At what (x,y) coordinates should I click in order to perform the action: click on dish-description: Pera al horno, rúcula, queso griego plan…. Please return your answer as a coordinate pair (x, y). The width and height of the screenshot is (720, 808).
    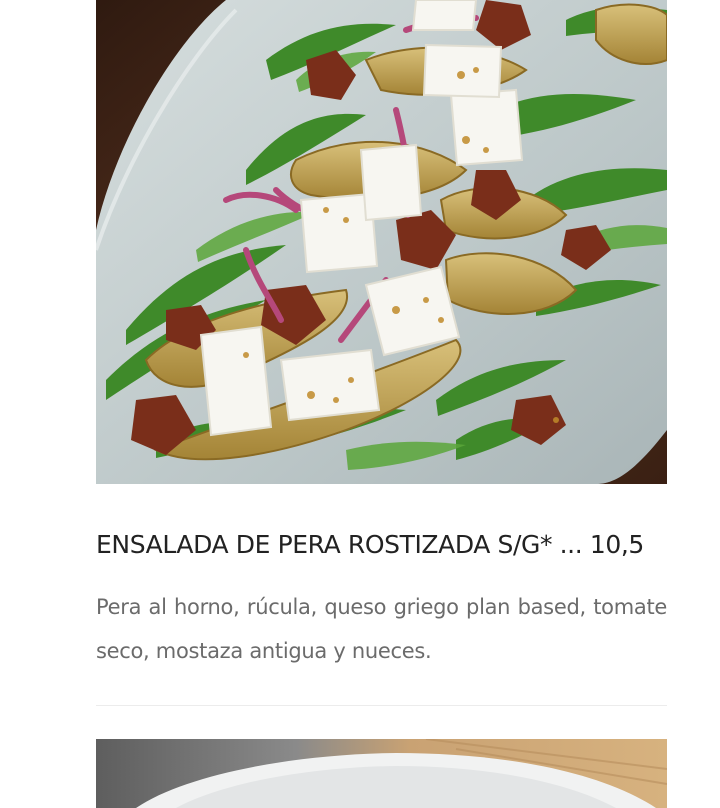
    Looking at the image, I should click on (381, 629).